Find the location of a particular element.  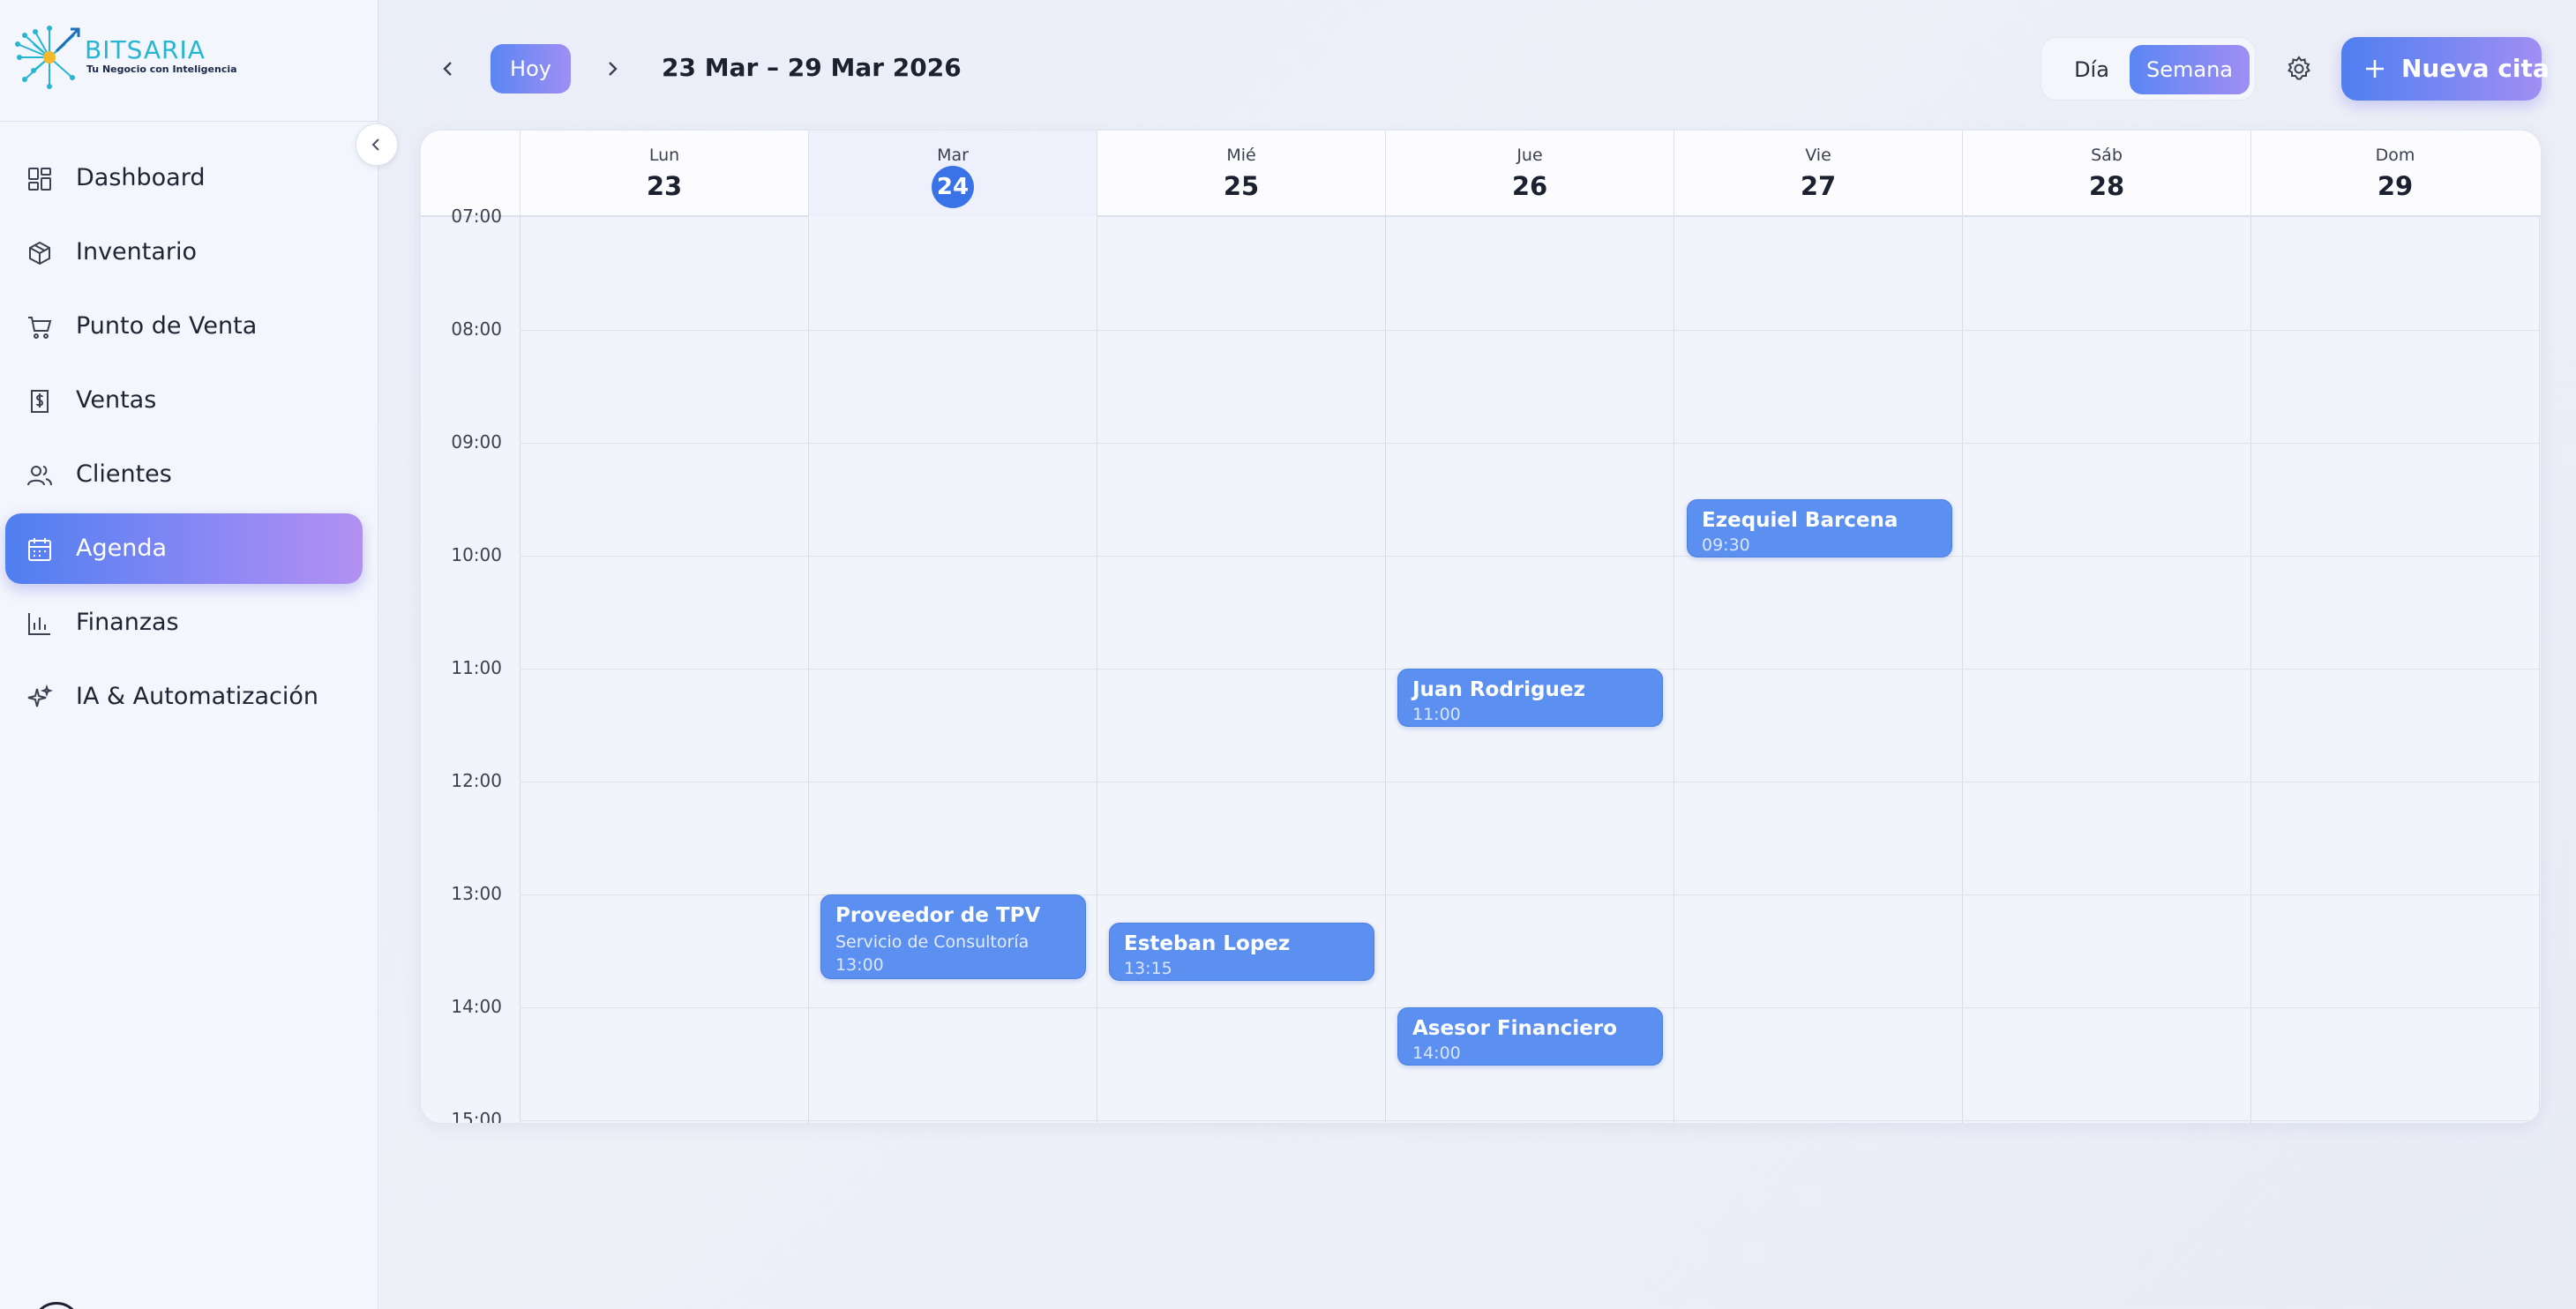

event-juan-rodriguez: Juan Rodriguez 11:00 is located at coordinates (1530, 698).